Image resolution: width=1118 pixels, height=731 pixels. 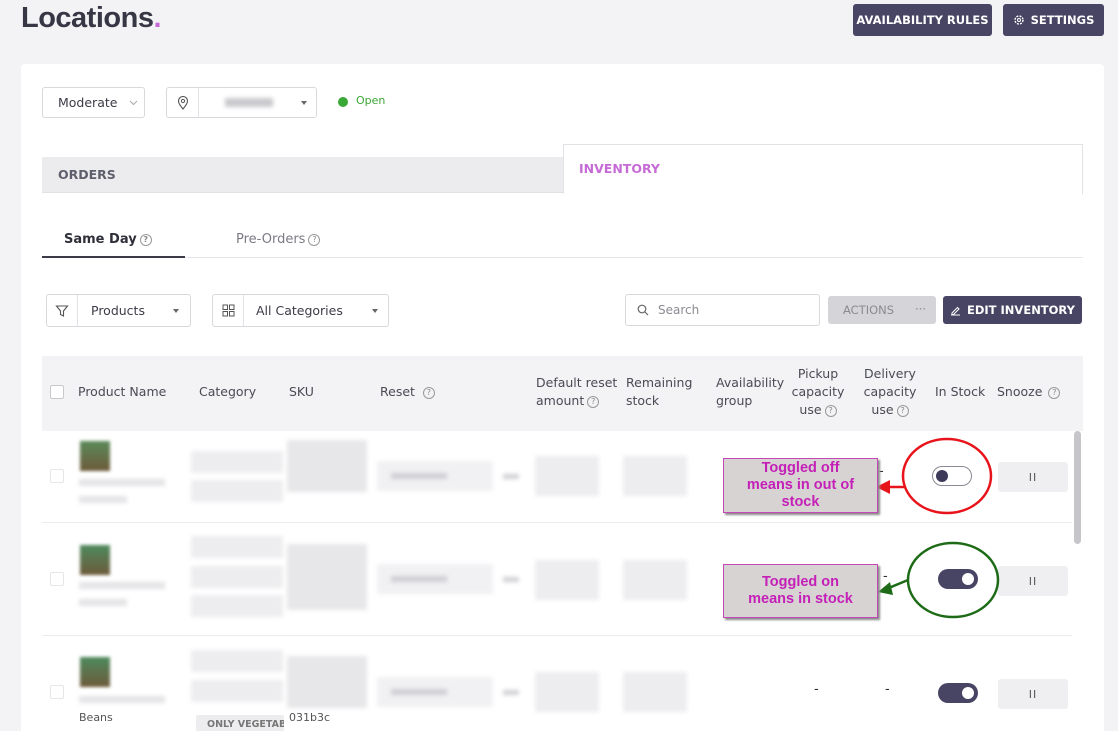 What do you see at coordinates (885, 588) in the screenshot?
I see `on-arrowhead` at bounding box center [885, 588].